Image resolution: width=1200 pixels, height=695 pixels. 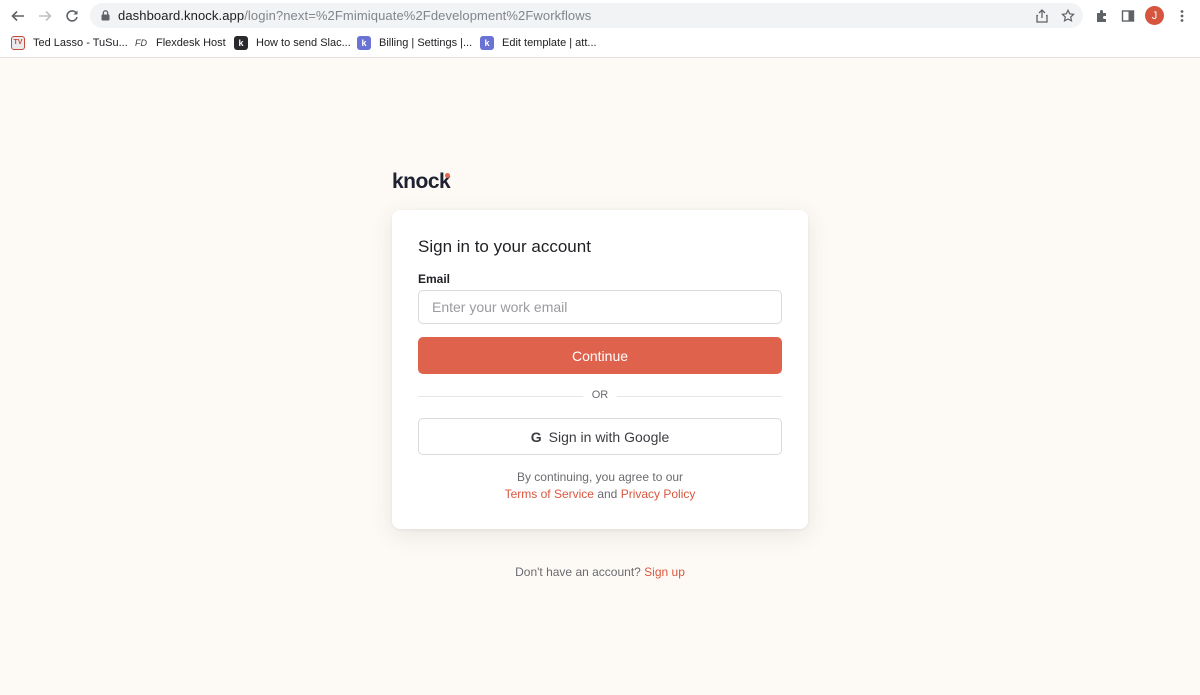 I want to click on flexdesk-icon: FD, so click(x=141, y=42).